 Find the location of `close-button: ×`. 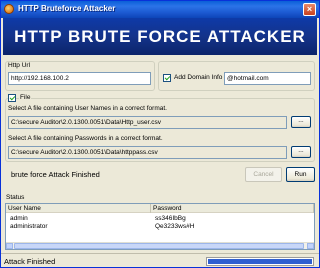

close-button: × is located at coordinates (309, 9).